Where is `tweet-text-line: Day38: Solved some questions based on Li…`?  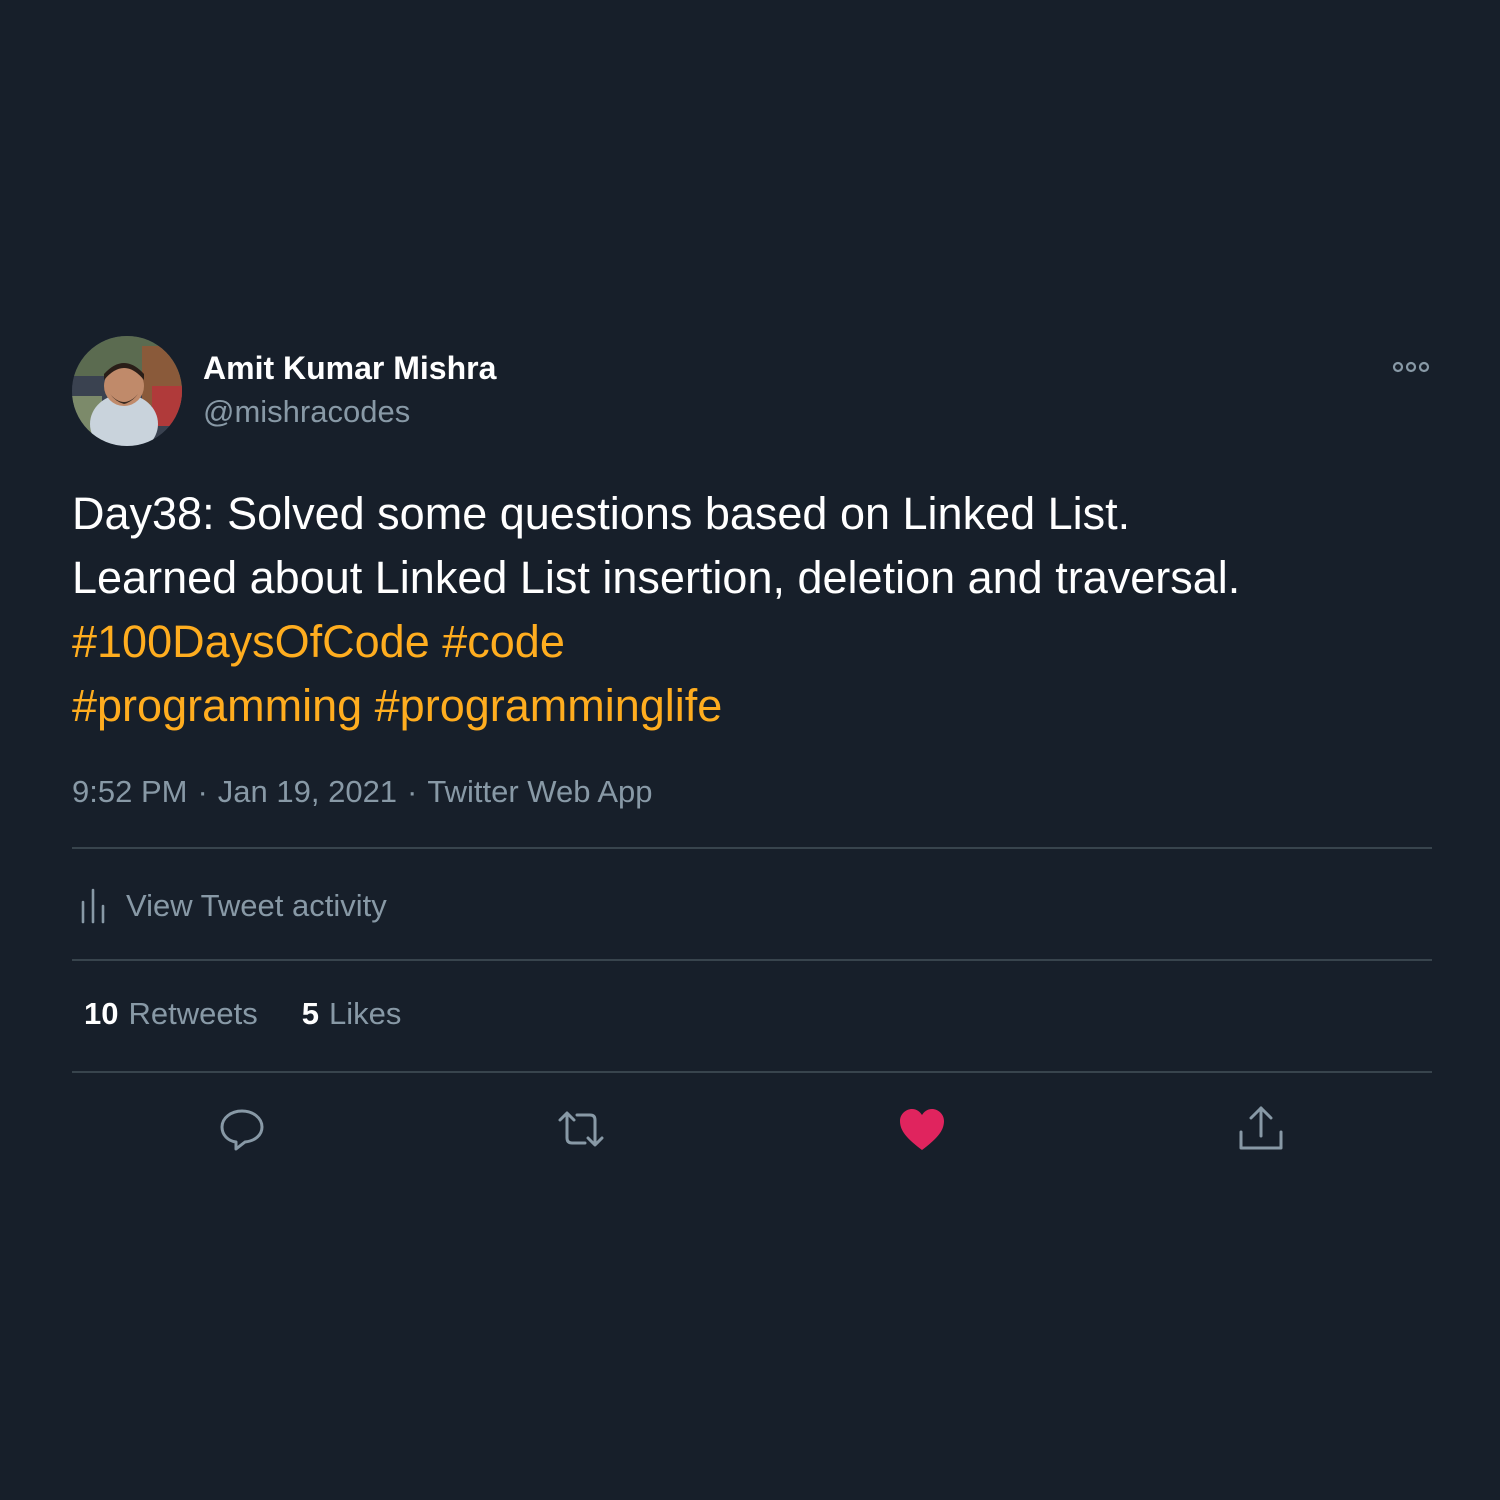
tweet-text-line: Day38: Solved some questions based on Li… is located at coordinates (601, 513).